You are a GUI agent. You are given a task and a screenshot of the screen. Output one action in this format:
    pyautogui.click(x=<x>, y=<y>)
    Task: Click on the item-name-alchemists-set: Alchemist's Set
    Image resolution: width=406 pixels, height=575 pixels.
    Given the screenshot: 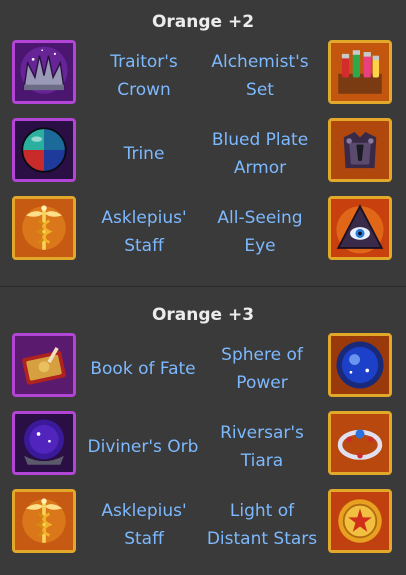 What is the action you would take?
    pyautogui.click(x=260, y=76)
    